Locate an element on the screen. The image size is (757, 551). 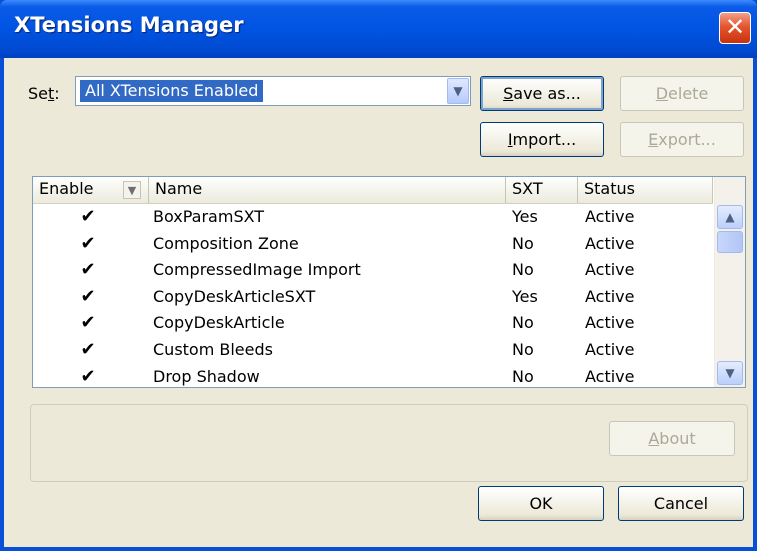
scrollbar-thumb is located at coordinates (730, 242).